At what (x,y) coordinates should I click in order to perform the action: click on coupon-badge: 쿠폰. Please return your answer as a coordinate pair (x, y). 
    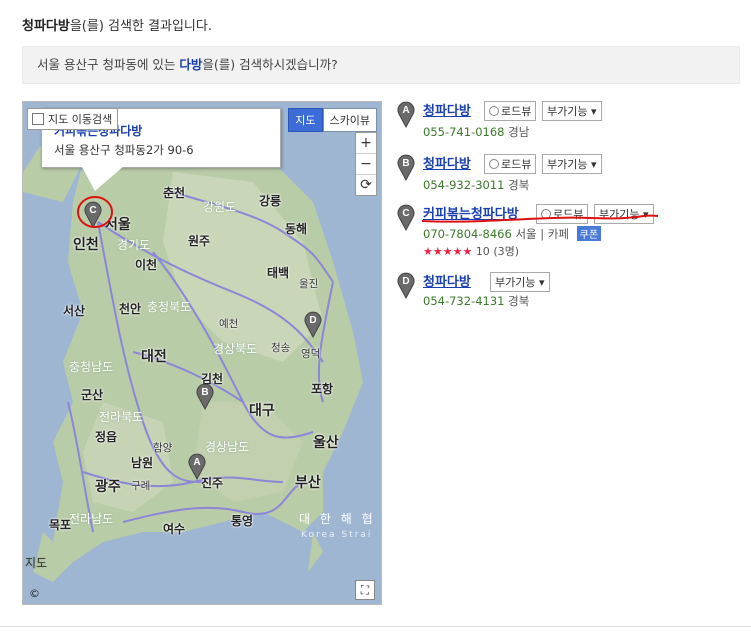
    Looking at the image, I should click on (589, 233).